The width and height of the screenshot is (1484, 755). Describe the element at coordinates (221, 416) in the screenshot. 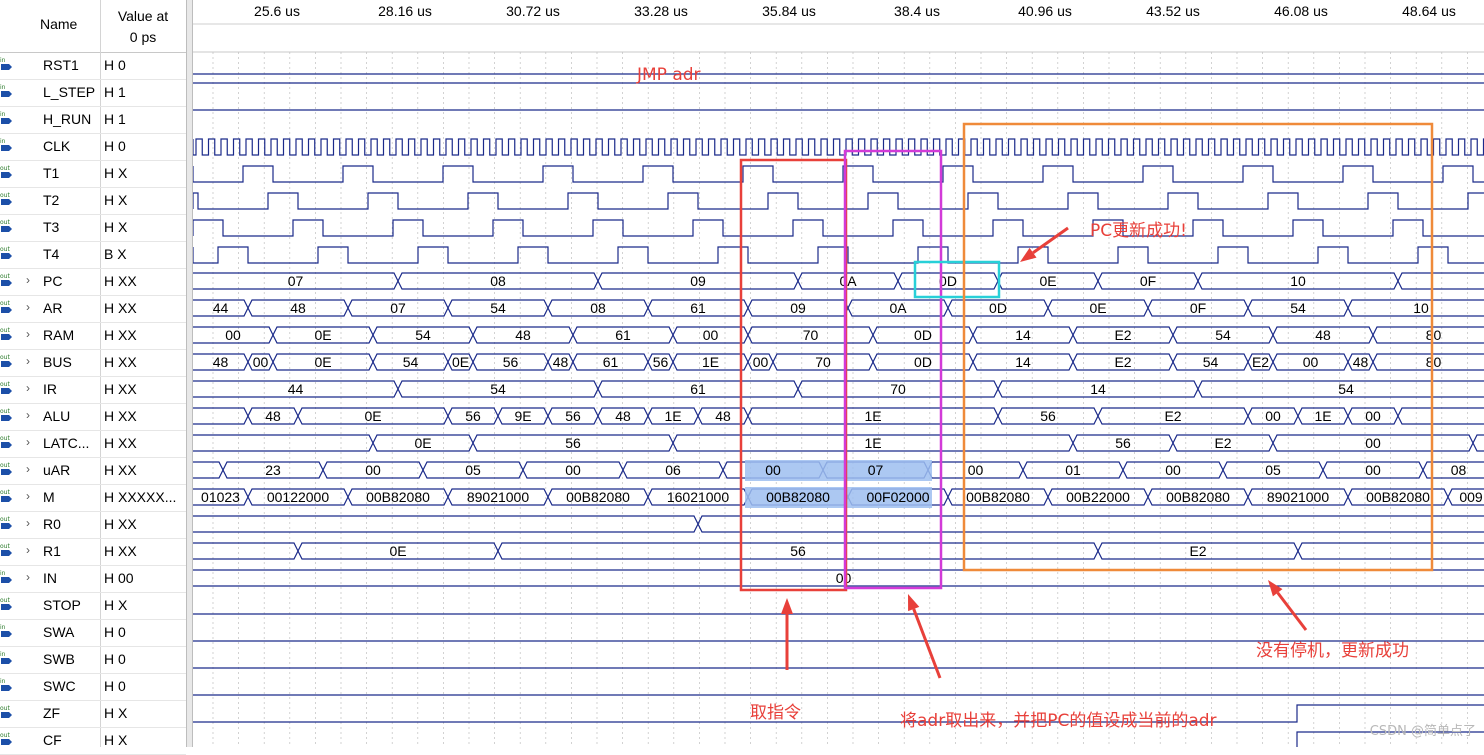

I see `alu-bus-segment` at that location.